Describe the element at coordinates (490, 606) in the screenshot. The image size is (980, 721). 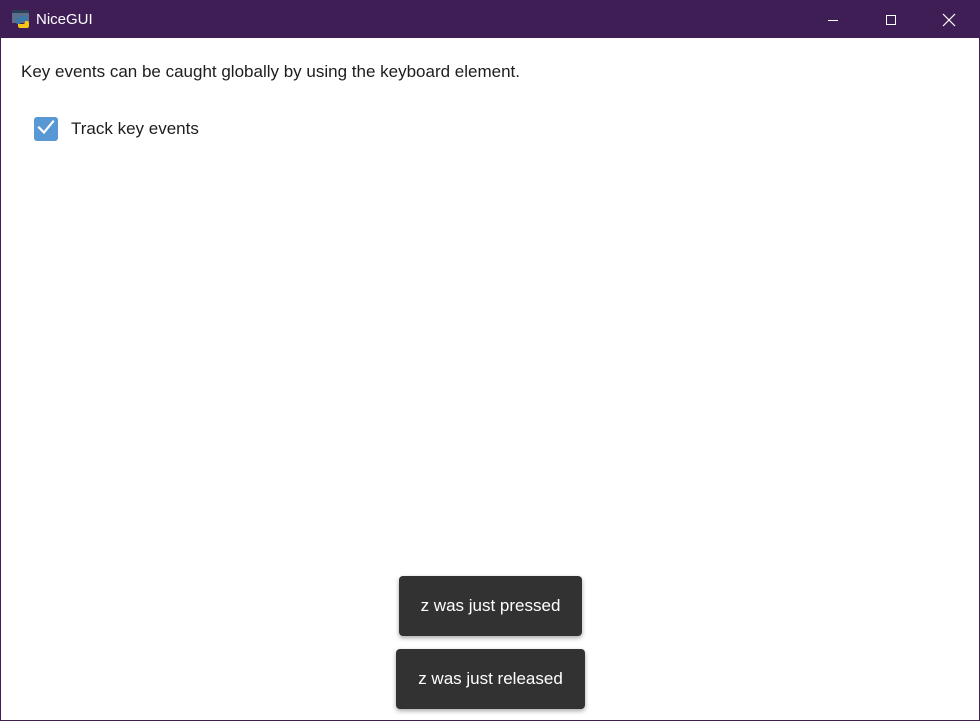
I see `notification-toast: z was just pressed` at that location.